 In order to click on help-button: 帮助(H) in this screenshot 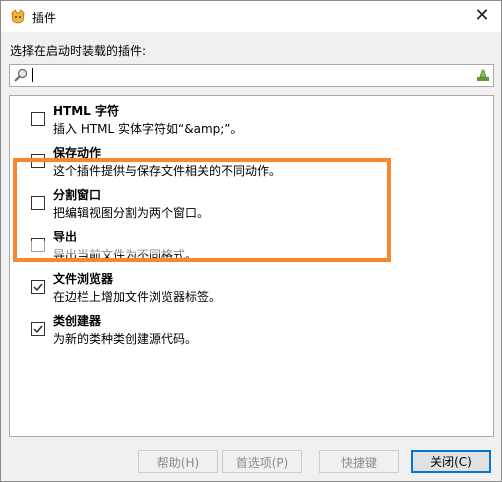, I will do `click(178, 461)`.